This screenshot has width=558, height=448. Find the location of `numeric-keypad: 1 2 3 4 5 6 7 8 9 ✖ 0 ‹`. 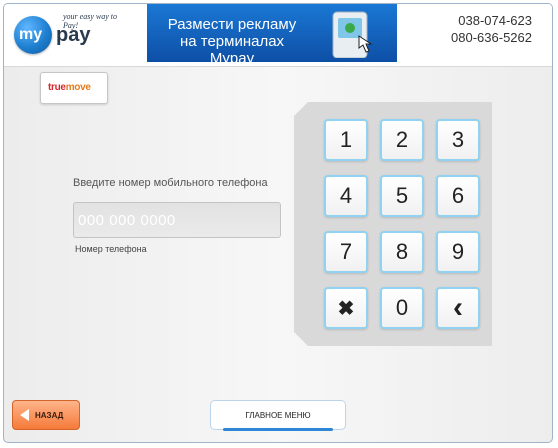

numeric-keypad: 1 2 3 4 5 6 7 8 9 ✖ 0 ‹ is located at coordinates (402, 224).